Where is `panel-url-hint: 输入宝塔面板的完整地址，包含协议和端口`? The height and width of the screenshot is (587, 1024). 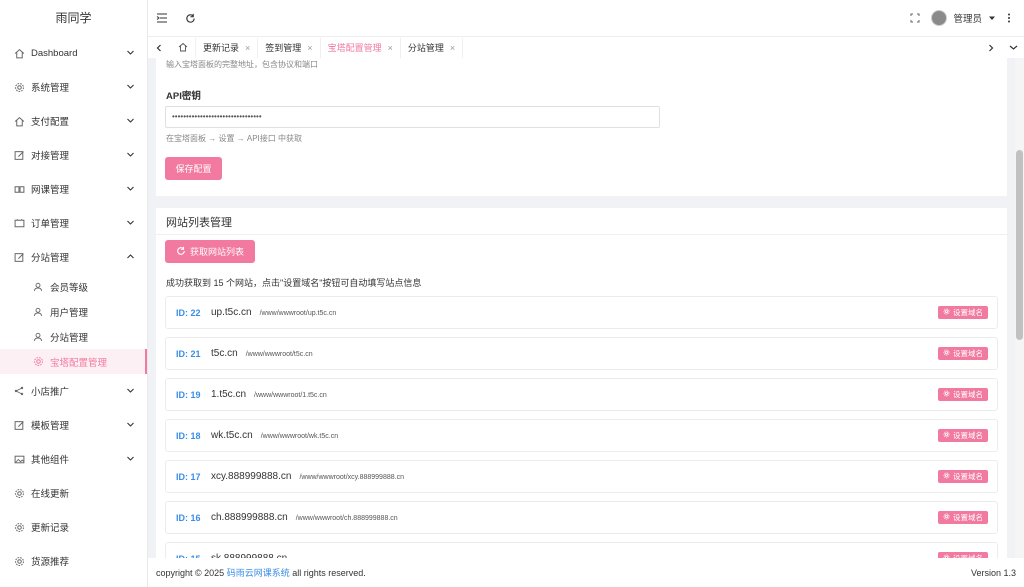 panel-url-hint: 输入宝塔面板的完整地址，包含协议和端口 is located at coordinates (242, 64).